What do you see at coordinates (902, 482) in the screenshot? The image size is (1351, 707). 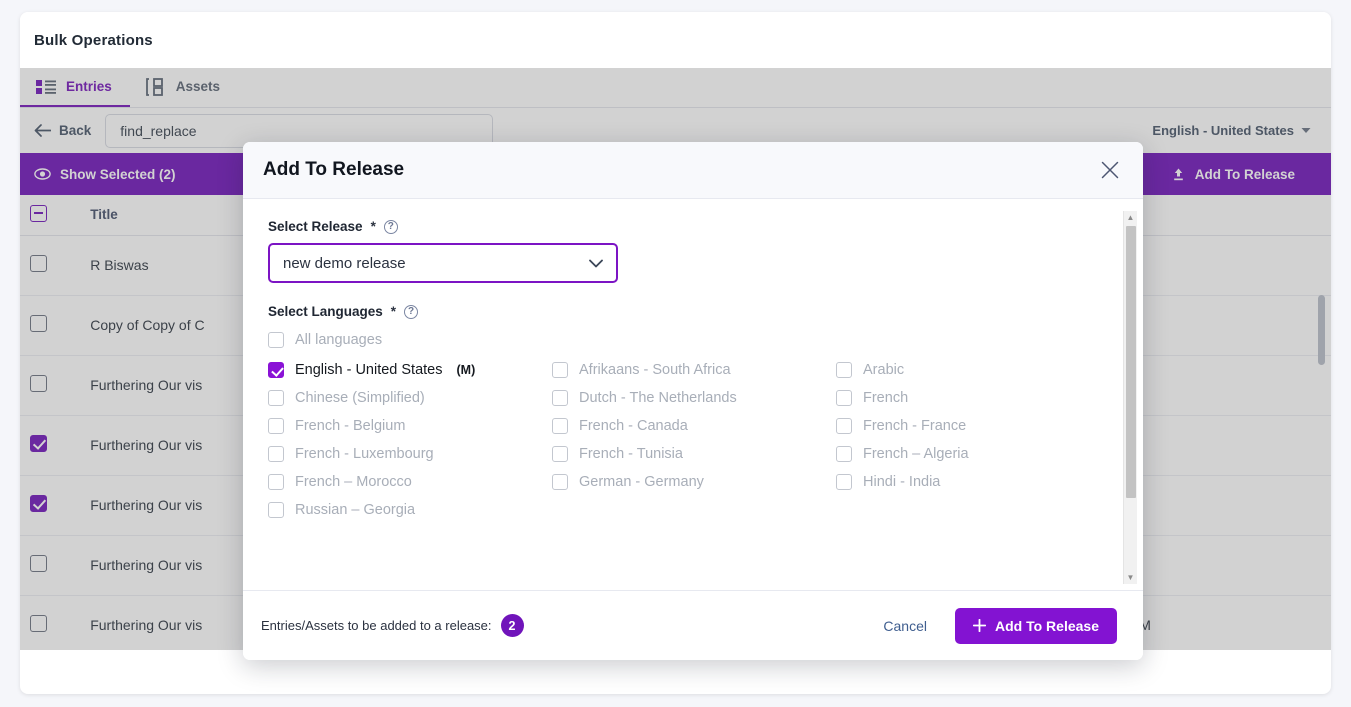 I see `language-option-label: Hindi - India` at bounding box center [902, 482].